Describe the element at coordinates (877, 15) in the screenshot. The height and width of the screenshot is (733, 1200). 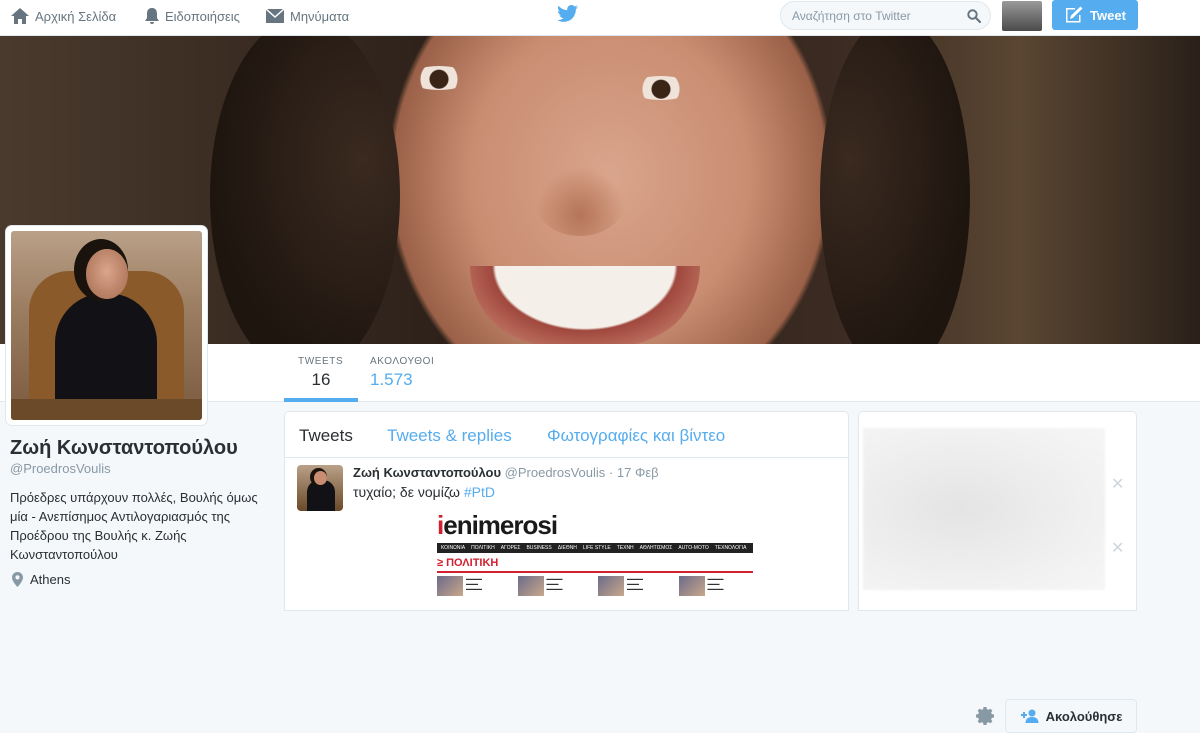
I see `search-input` at that location.